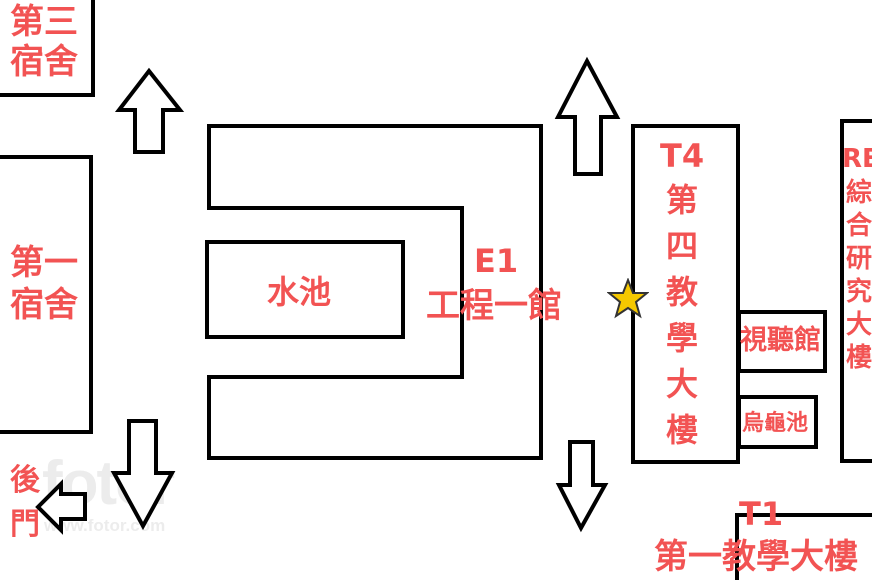 The image size is (872, 580). Describe the element at coordinates (494, 306) in the screenshot. I see `e1-name: 工程一館` at that location.